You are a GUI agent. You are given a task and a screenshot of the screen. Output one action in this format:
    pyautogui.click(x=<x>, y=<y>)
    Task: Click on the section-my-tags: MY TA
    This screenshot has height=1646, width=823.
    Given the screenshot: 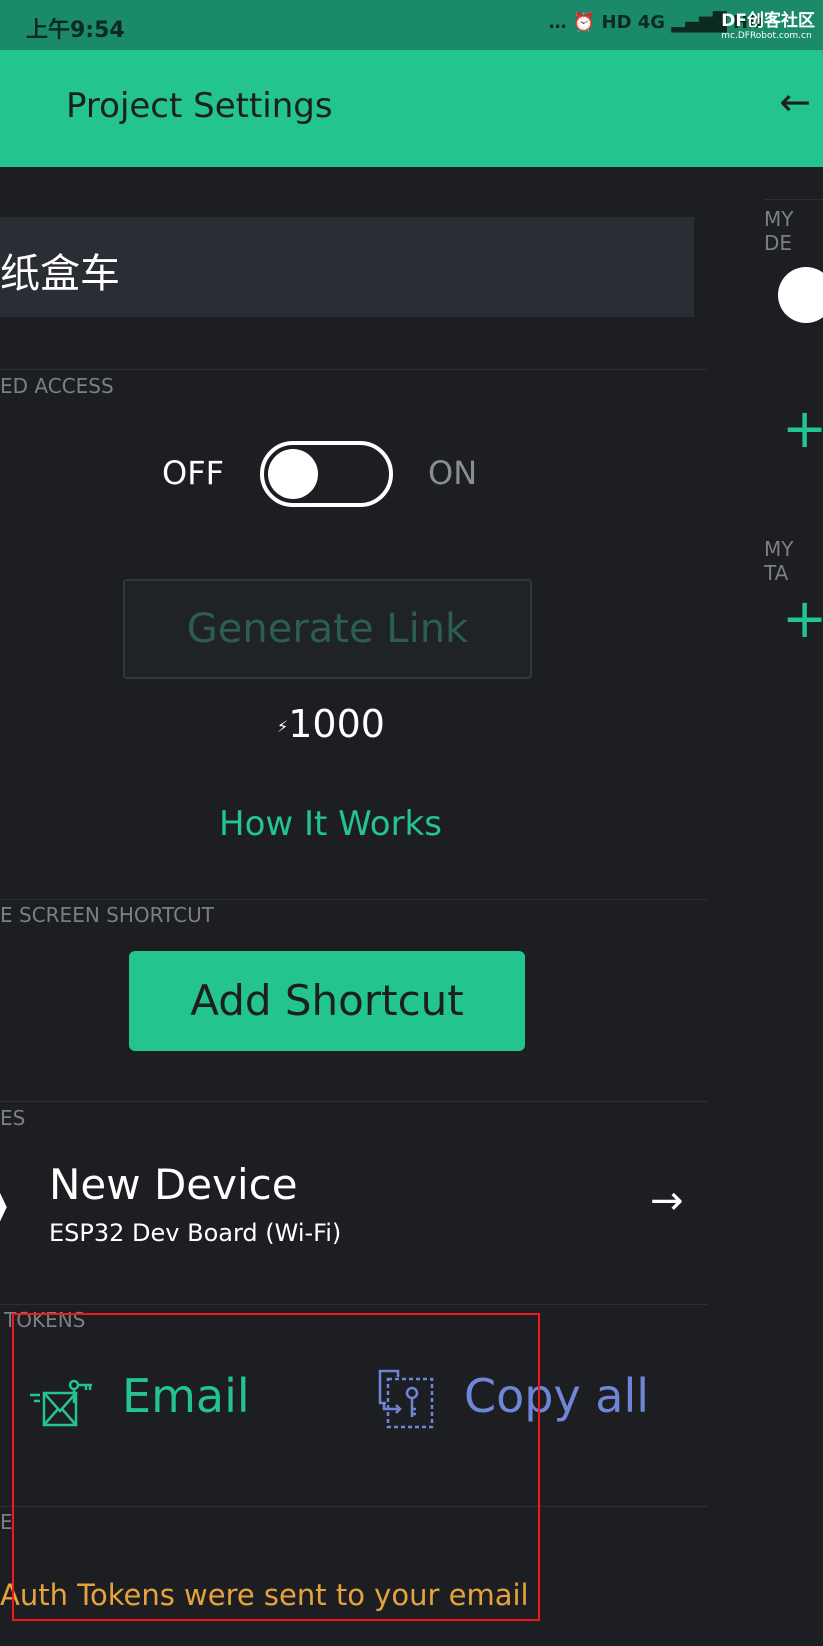 What is the action you would take?
    pyautogui.click(x=779, y=561)
    